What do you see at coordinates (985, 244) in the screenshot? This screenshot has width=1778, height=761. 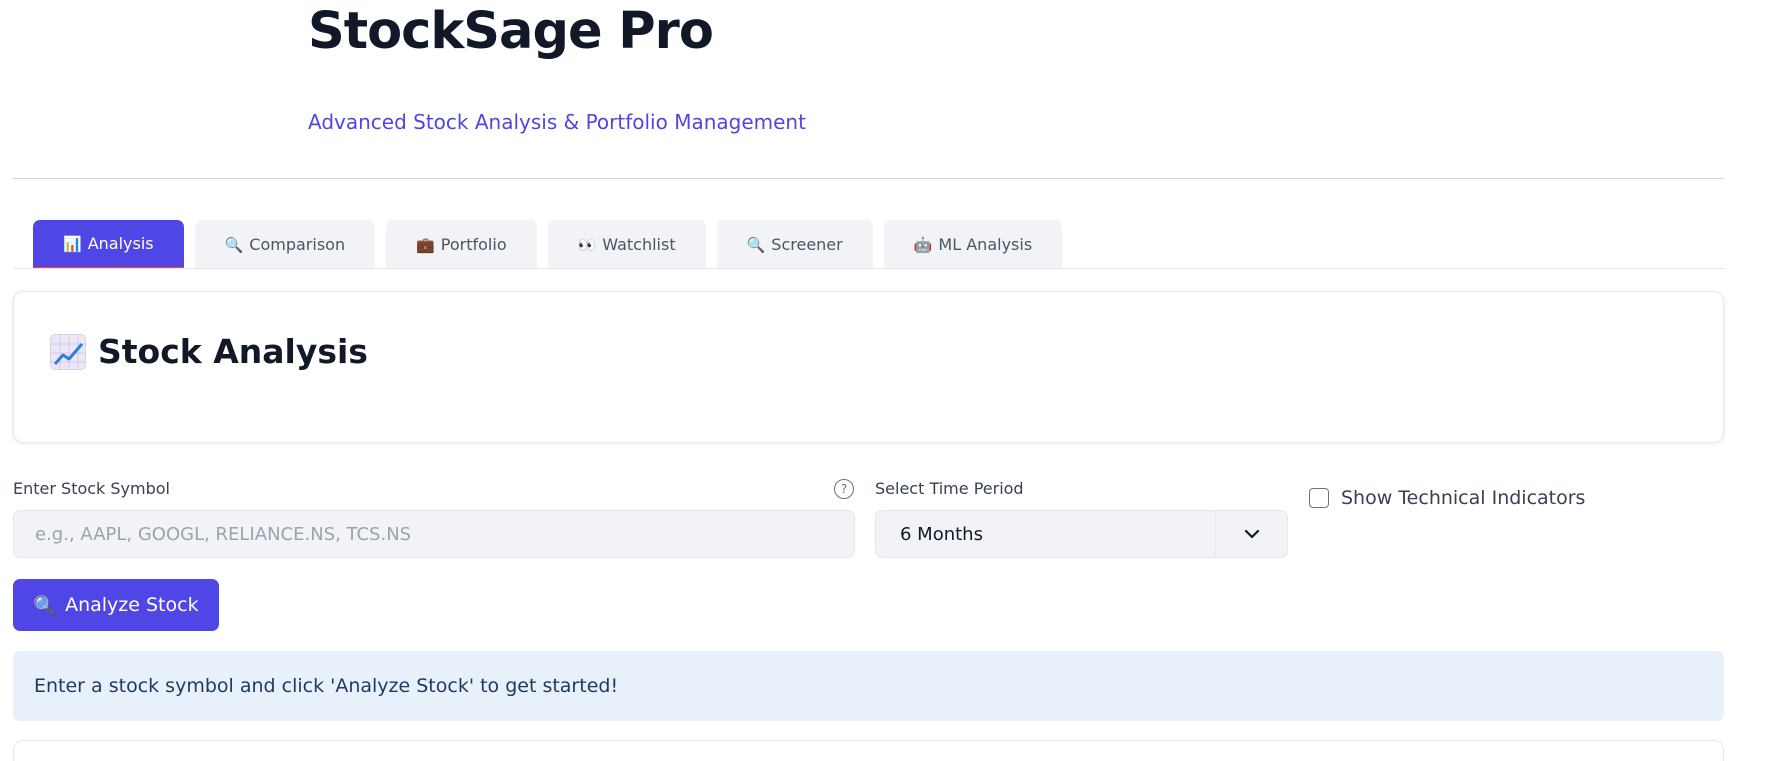 I see `tab-label: ML Analysis` at bounding box center [985, 244].